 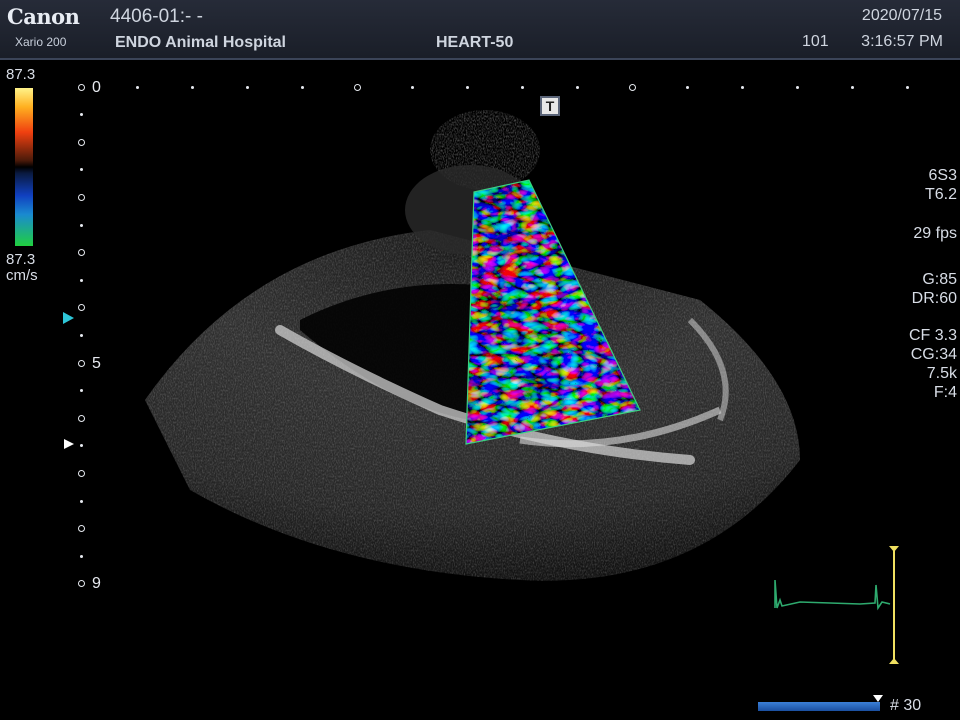 What do you see at coordinates (550, 106) in the screenshot?
I see `t-mode-icon: T` at bounding box center [550, 106].